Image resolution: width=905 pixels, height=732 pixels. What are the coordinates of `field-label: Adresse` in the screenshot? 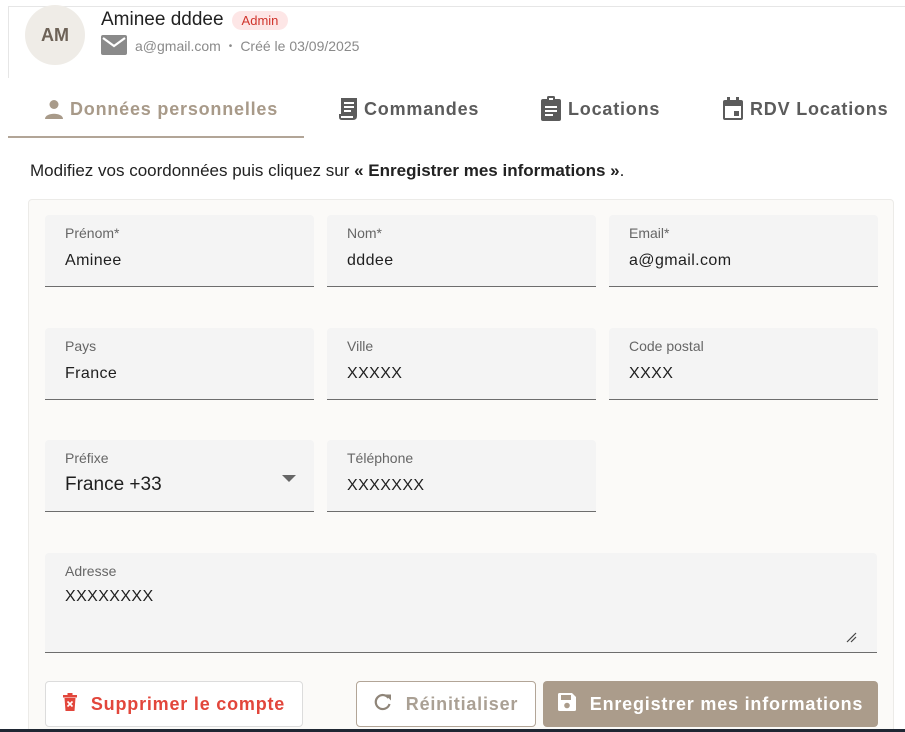 It's located at (91, 571).